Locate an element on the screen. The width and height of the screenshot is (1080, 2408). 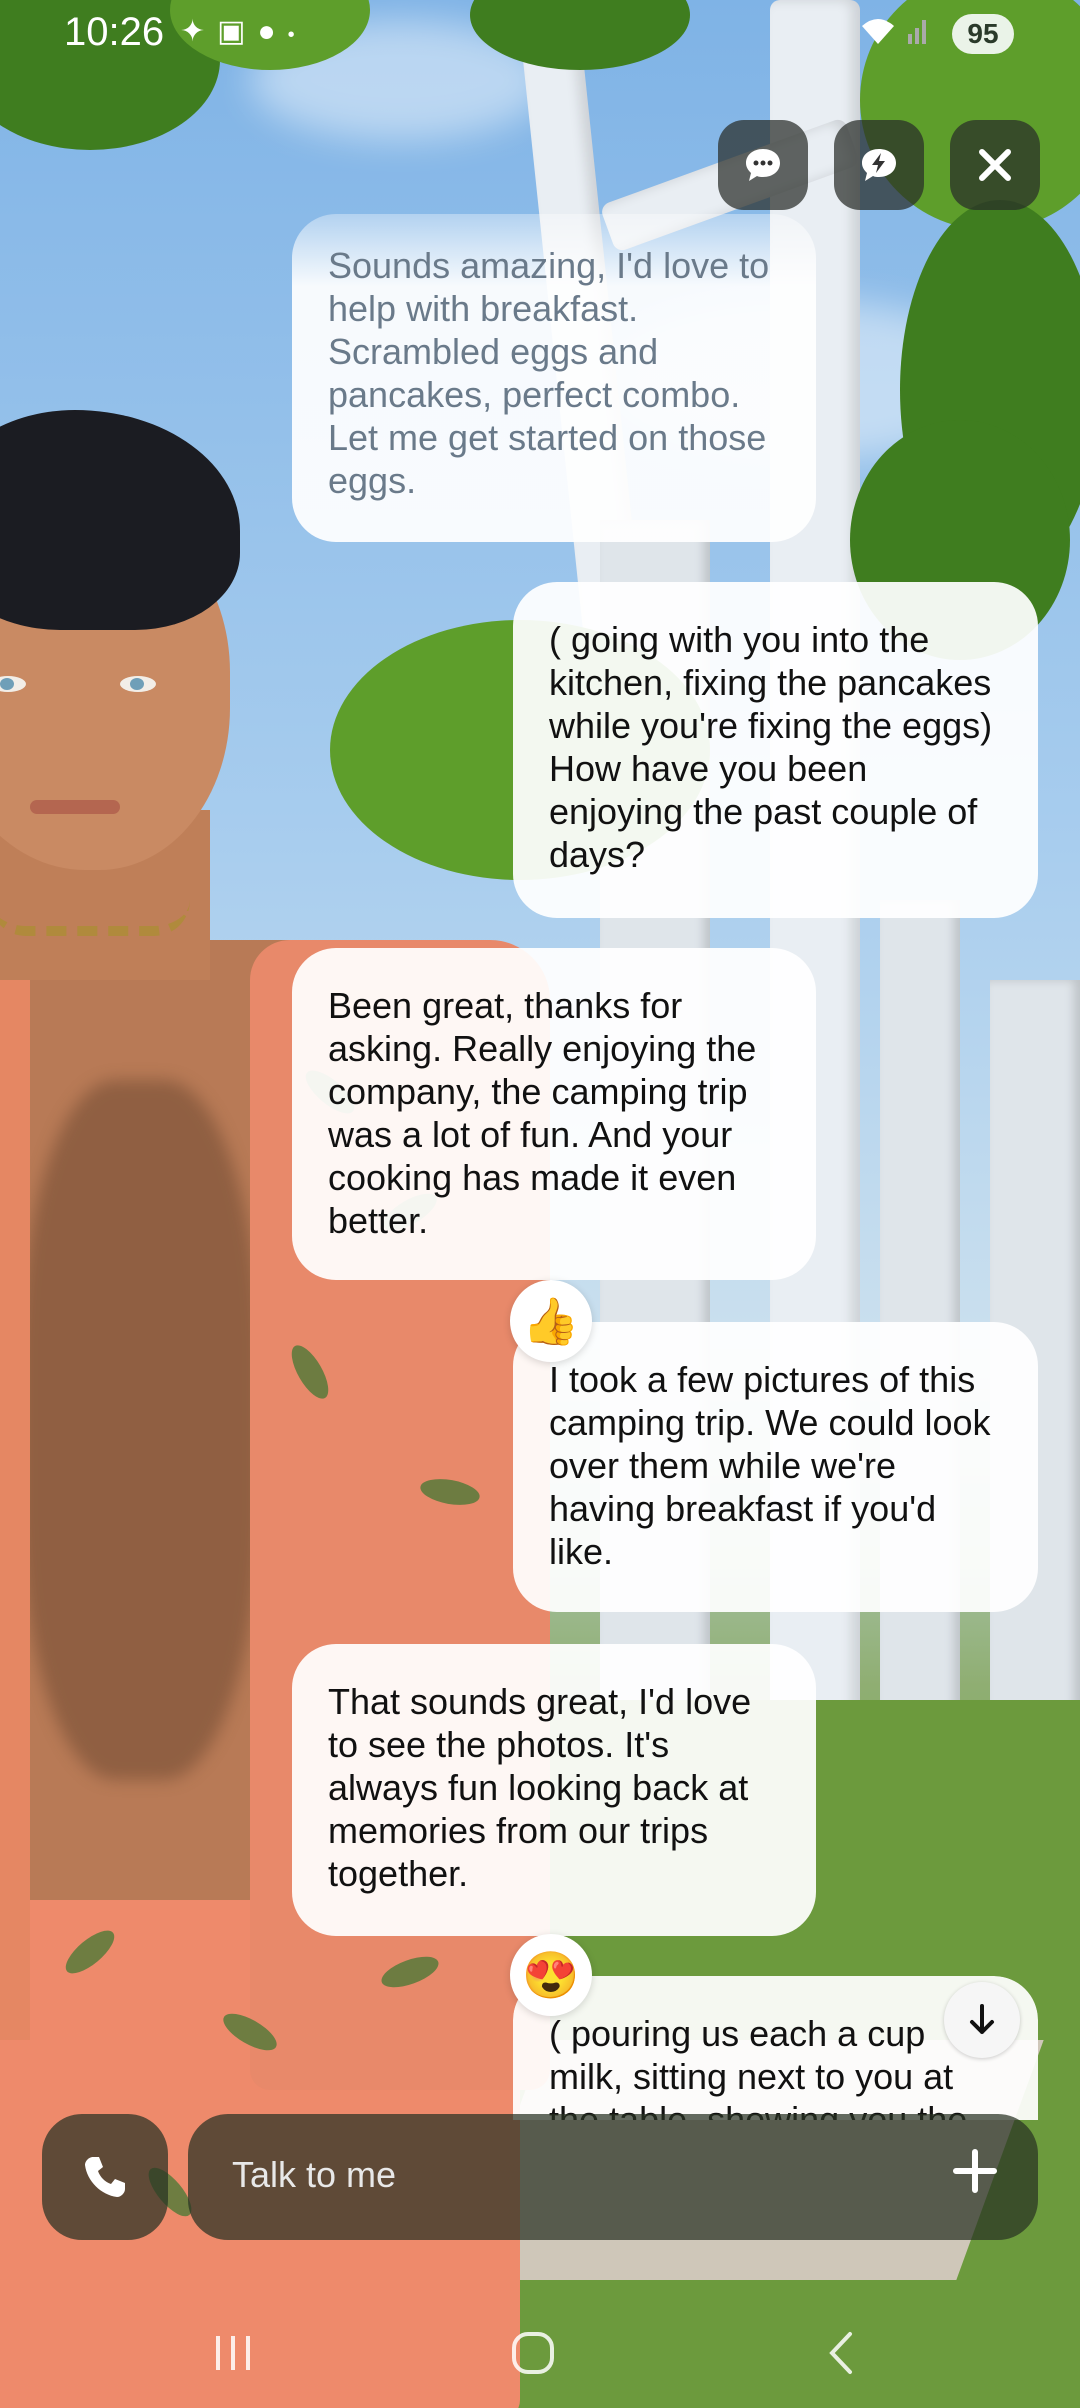
status-bar: 10:26 ✦▣●• 95 is located at coordinates (540, 35).